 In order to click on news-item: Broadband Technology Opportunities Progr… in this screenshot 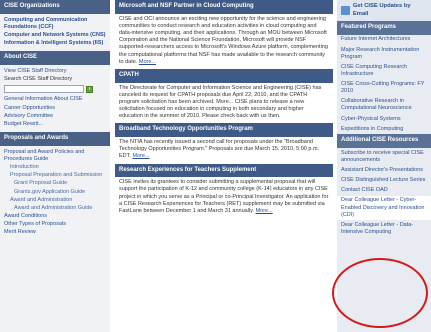, I will do `click(224, 141)`.